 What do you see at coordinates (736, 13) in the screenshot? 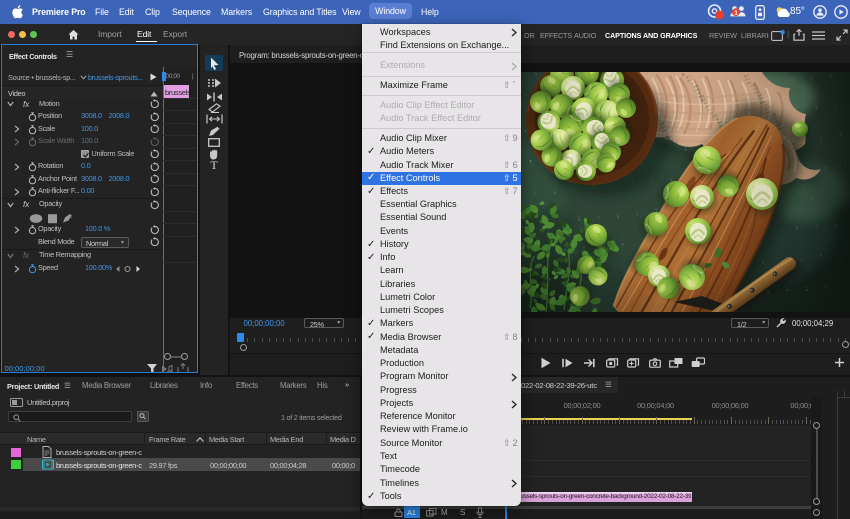
I see `svg-text: 1` at bounding box center [736, 13].